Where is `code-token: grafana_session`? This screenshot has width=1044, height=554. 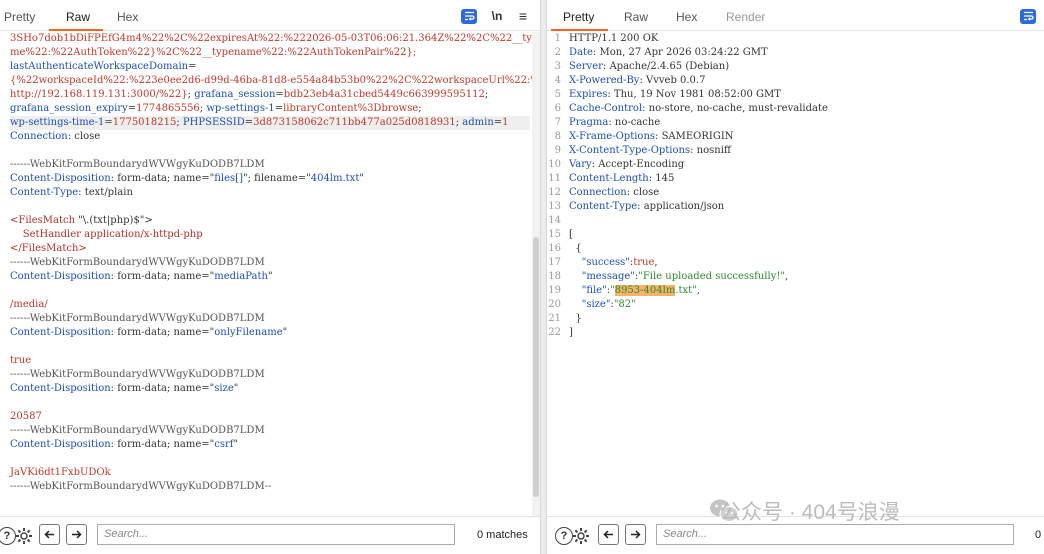
code-token: grafana_session is located at coordinates (235, 94).